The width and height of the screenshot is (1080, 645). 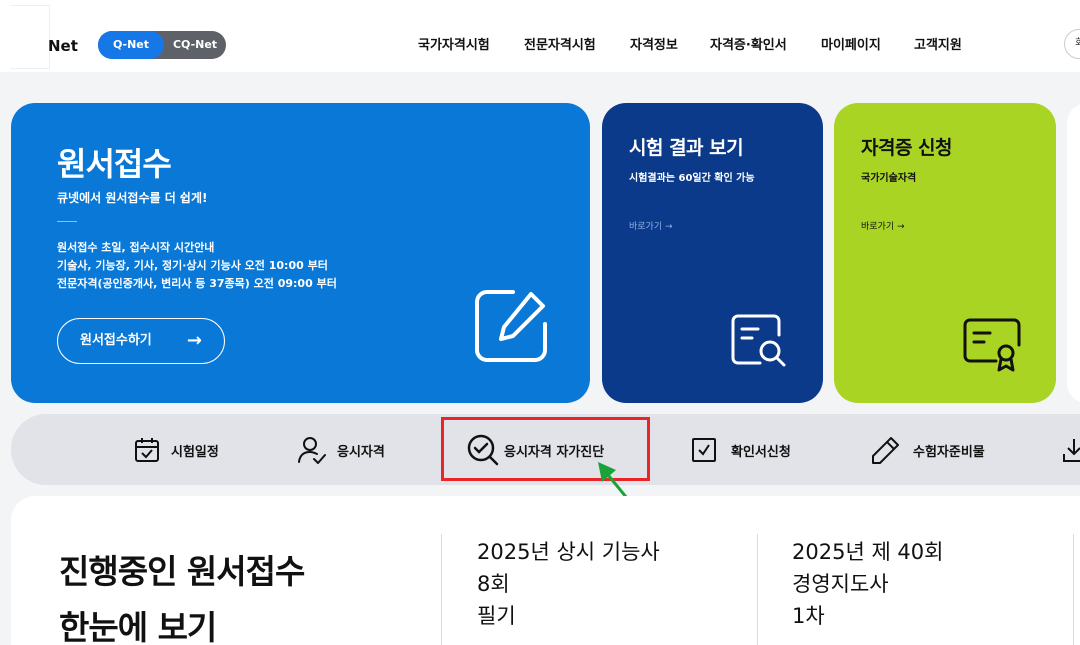 I want to click on quick-supplies: 수험자준비물, so click(x=928, y=450).